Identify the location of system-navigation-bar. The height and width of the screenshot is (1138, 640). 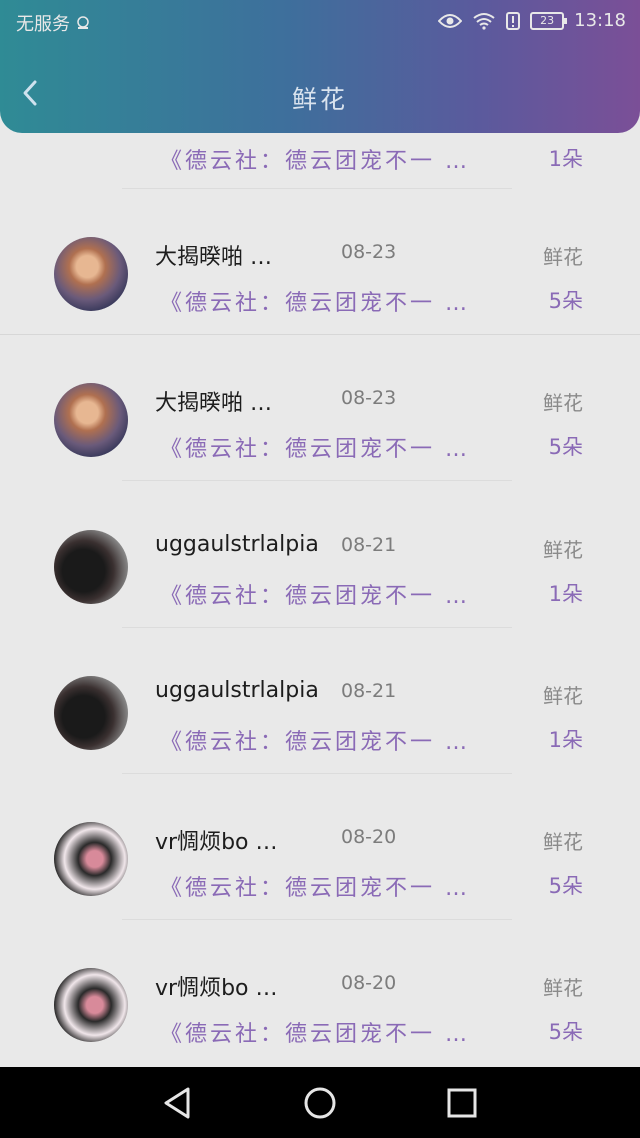
(320, 1102).